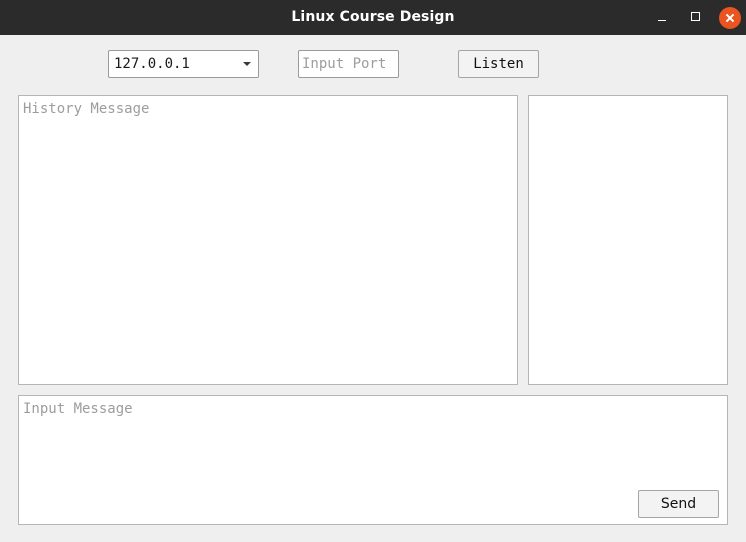 The image size is (746, 542). What do you see at coordinates (696, 18) in the screenshot?
I see `maximize-icon` at bounding box center [696, 18].